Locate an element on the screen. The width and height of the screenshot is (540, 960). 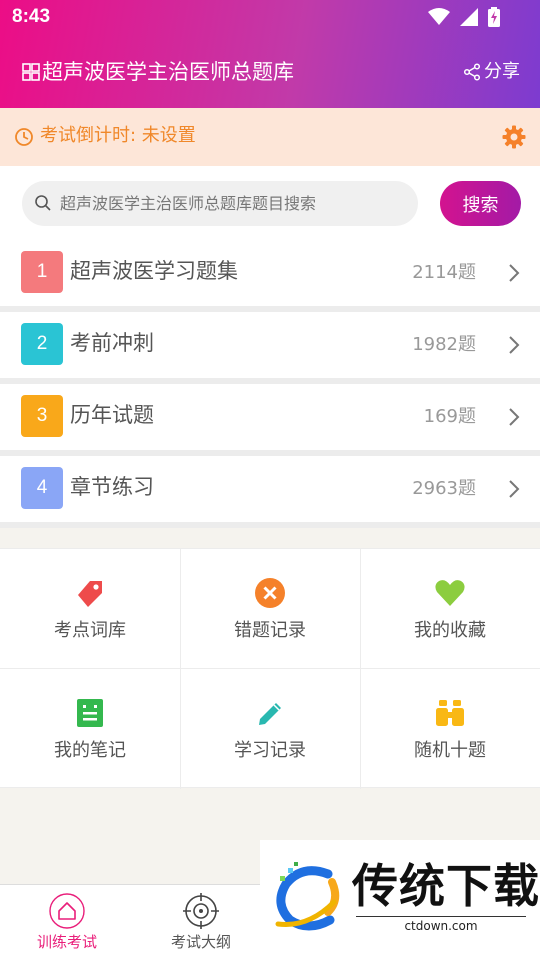
list-item-category-1: 1 超声波医学习题集 2114题 is located at coordinates (270, 273).